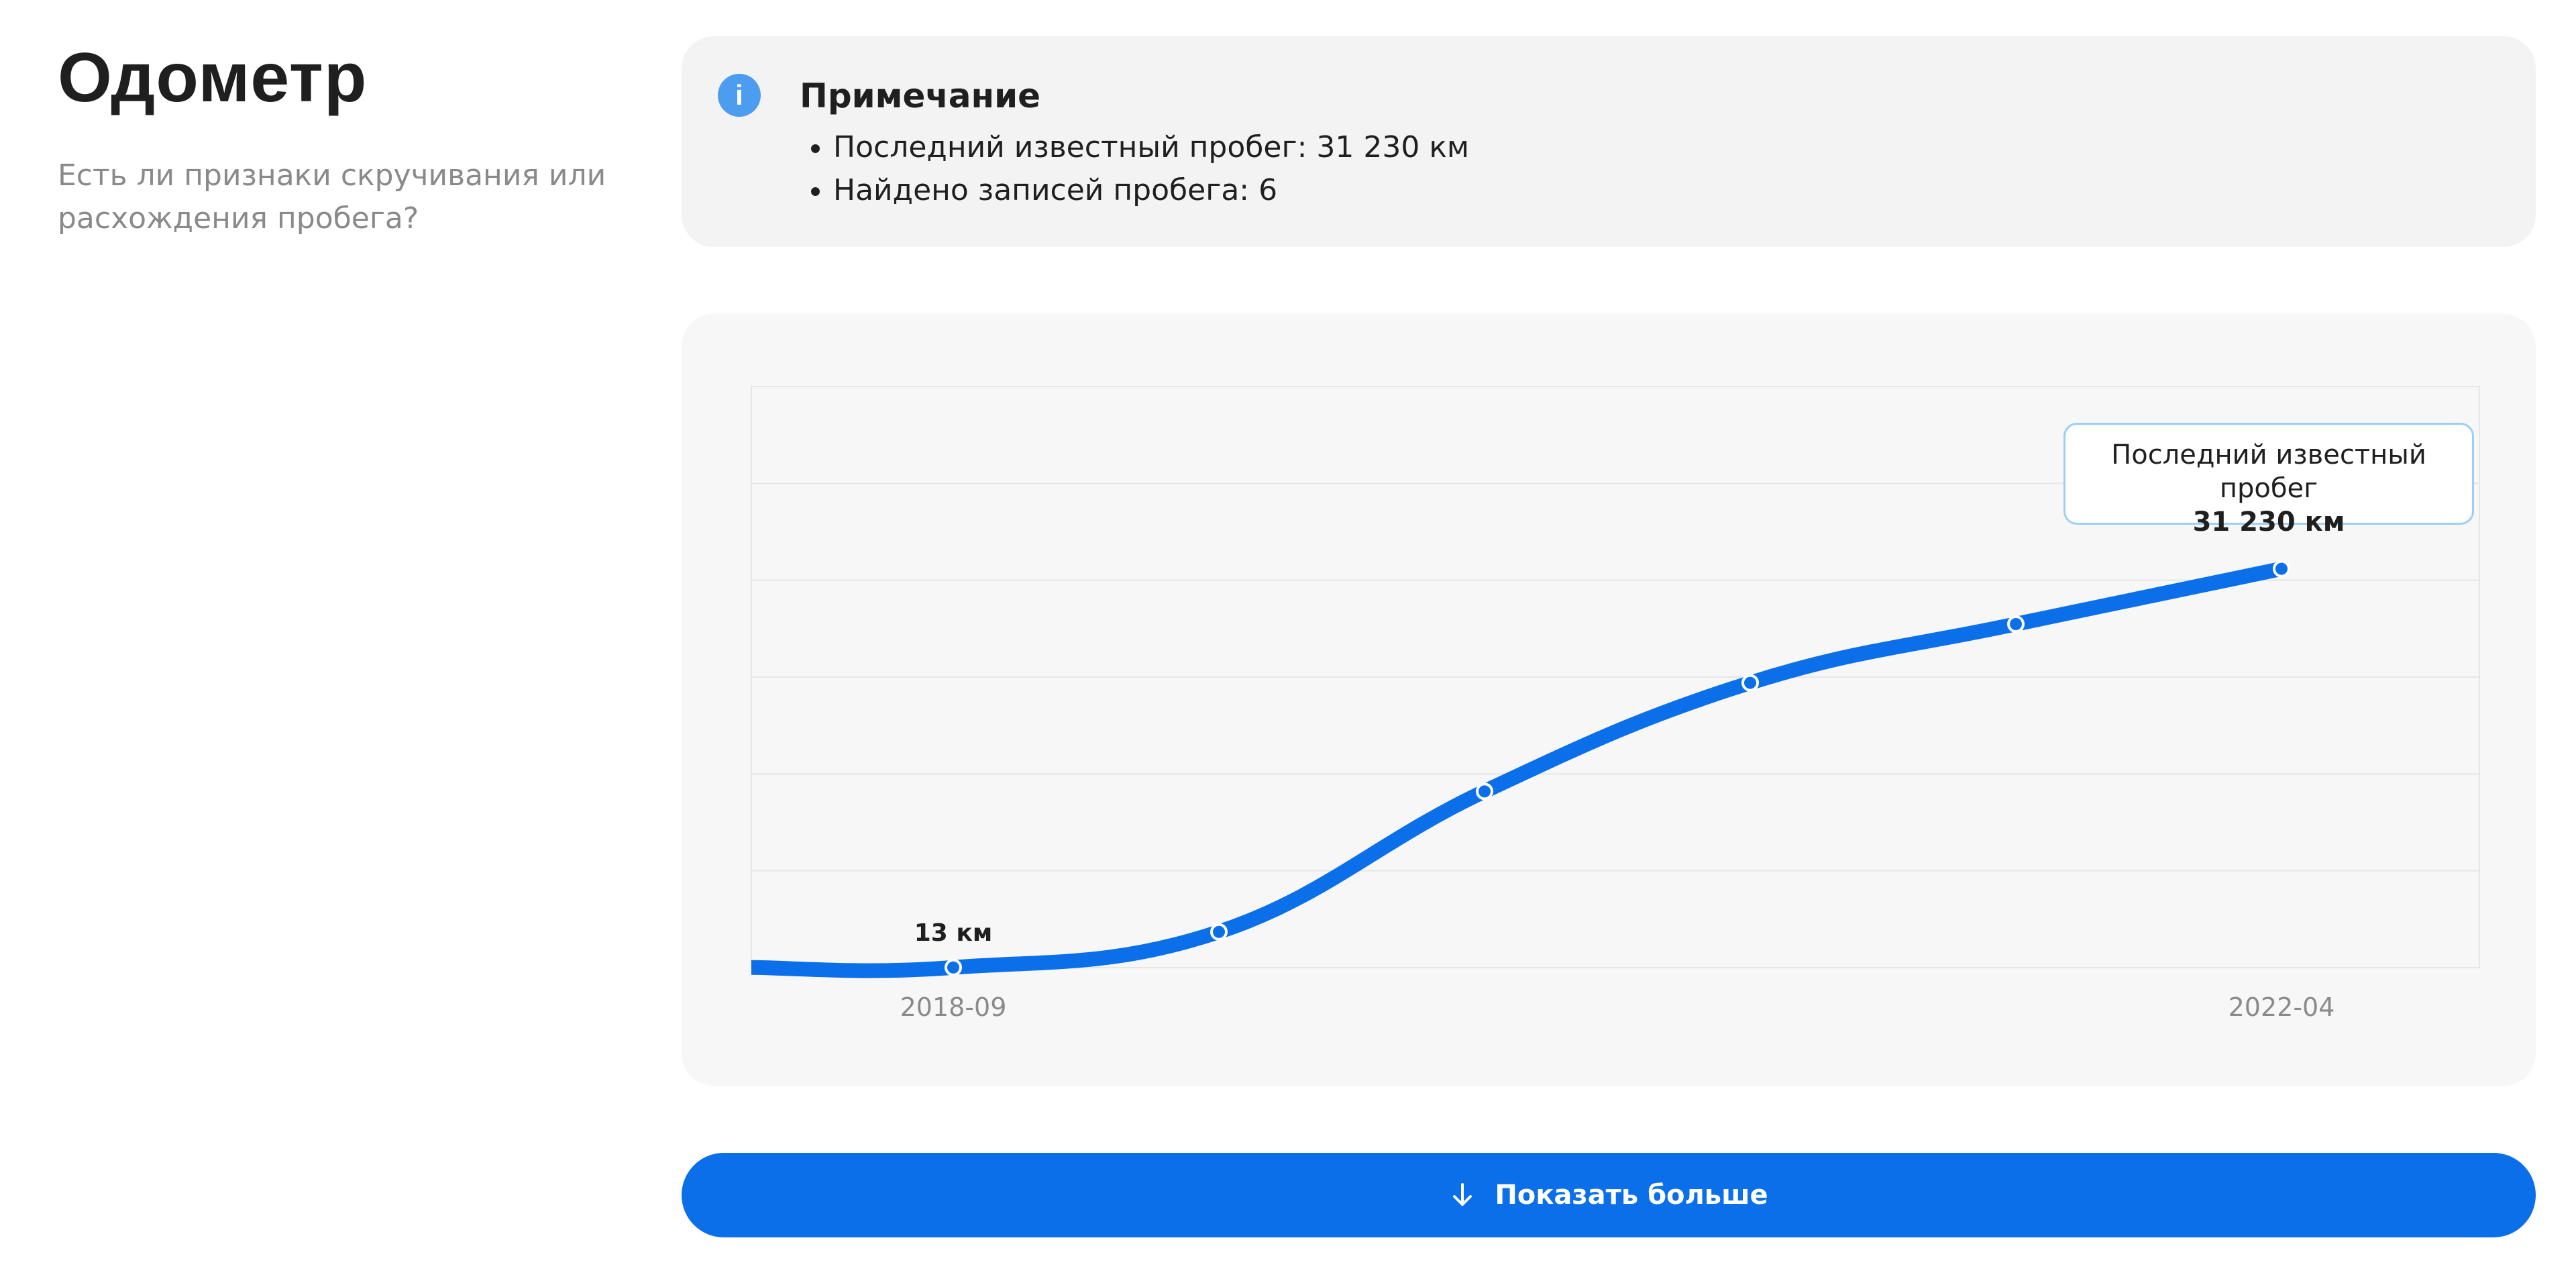 This screenshot has width=2576, height=1279. I want to click on first-point-label: 13 км, so click(953, 933).